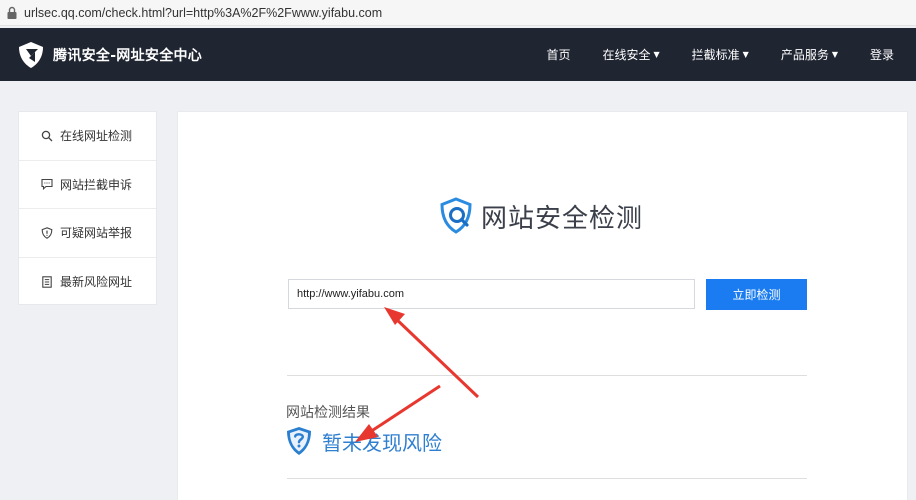  I want to click on list-icon, so click(47, 282).